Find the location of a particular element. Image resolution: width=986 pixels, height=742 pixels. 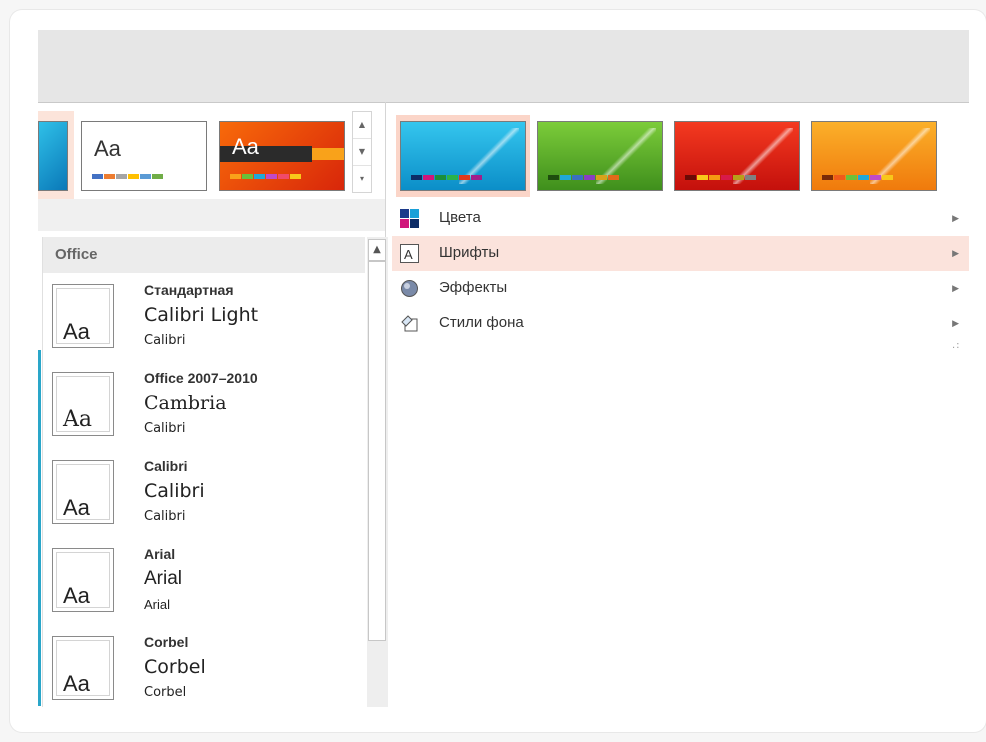

colors-icon is located at coordinates (409, 218).